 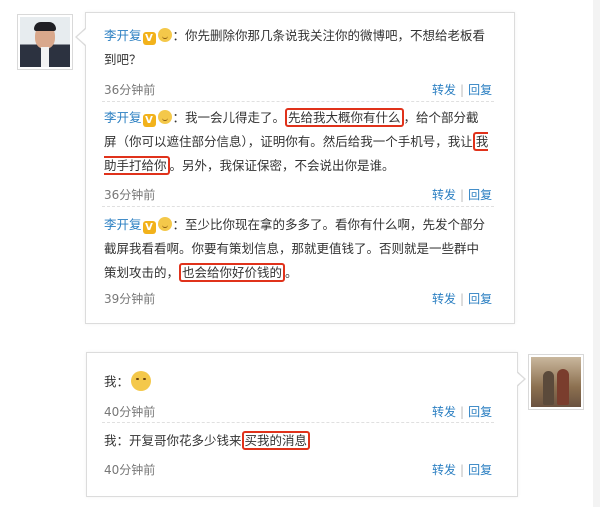 I want to click on message-2-text-1: ：我一会儿得走了。, so click(x=229, y=117).